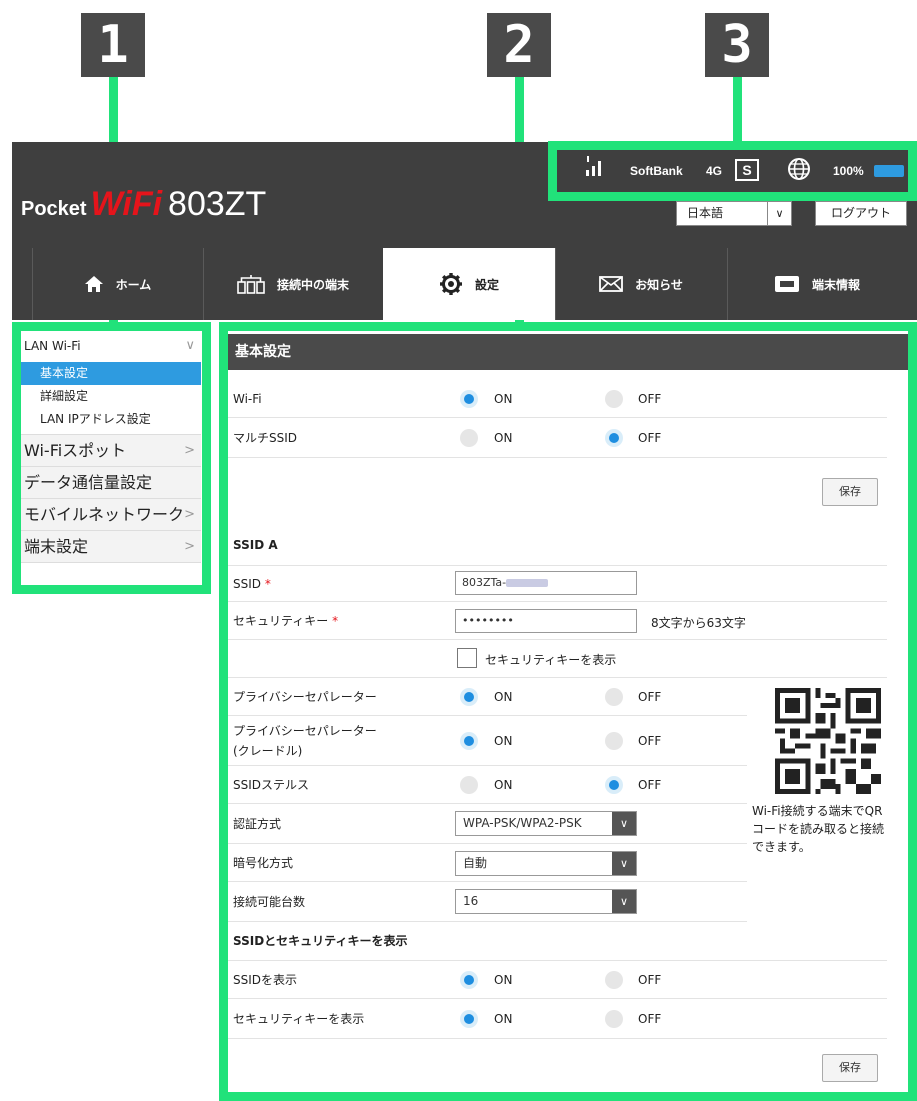 This screenshot has height=1101, width=917. What do you see at coordinates (861, 213) in the screenshot?
I see `logout-button: ログアウト` at bounding box center [861, 213].